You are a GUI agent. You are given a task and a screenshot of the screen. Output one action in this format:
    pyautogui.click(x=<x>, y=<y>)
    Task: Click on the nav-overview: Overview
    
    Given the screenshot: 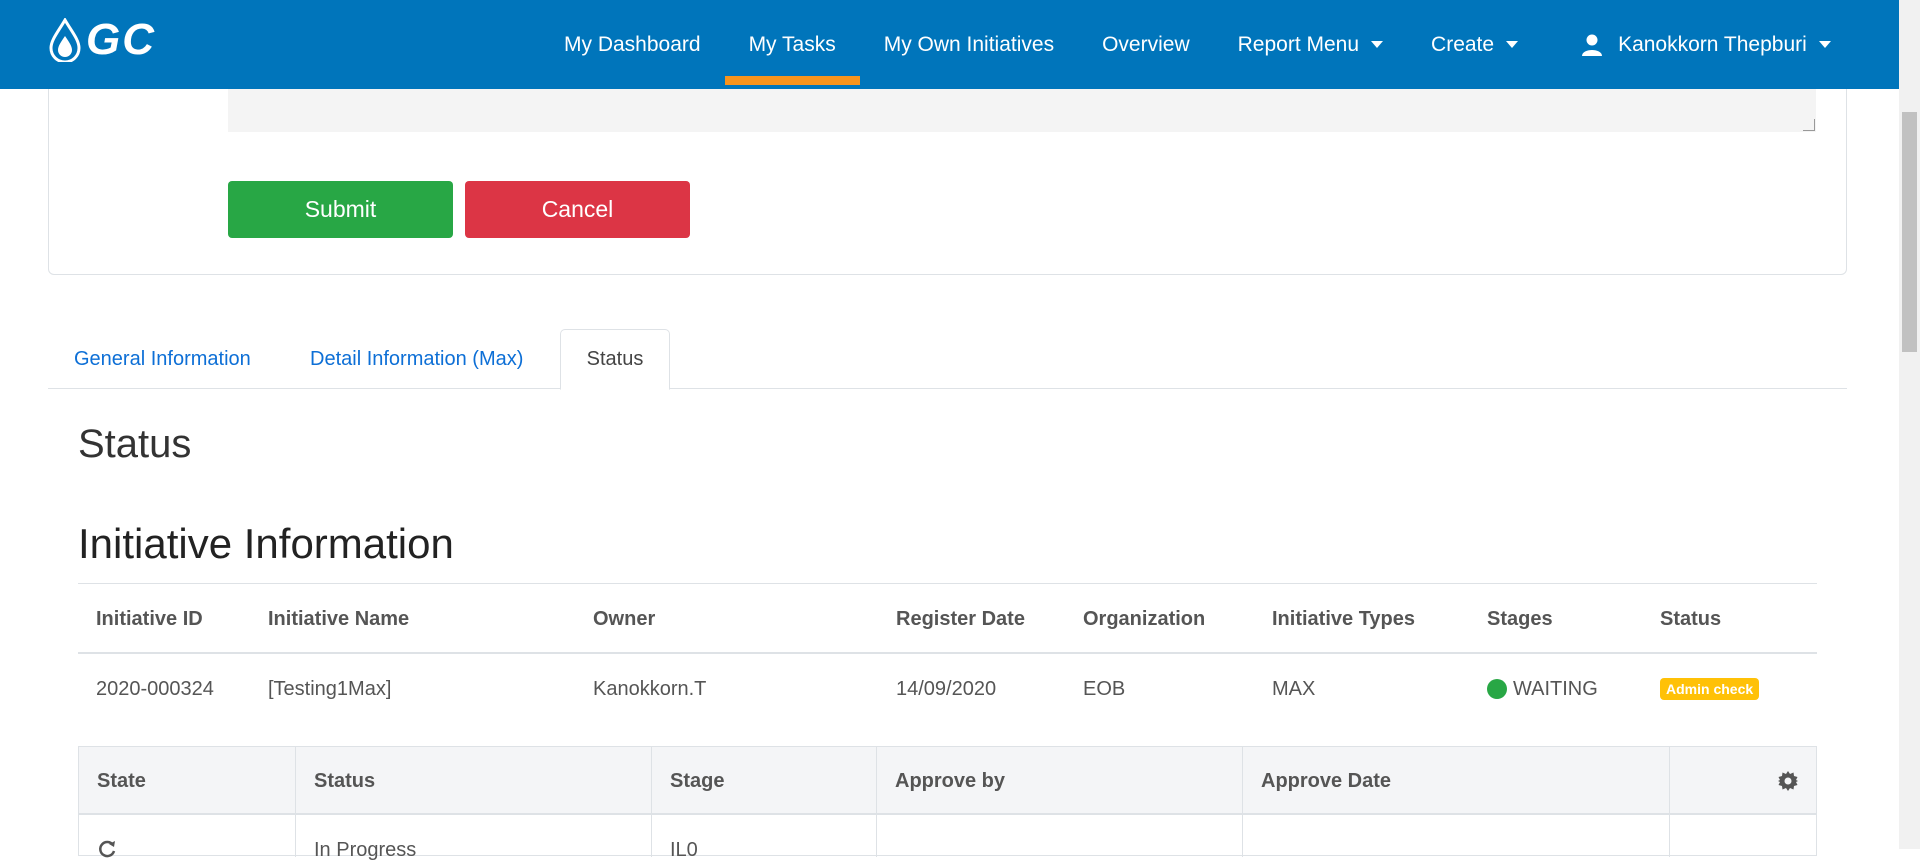 What is the action you would take?
    pyautogui.click(x=1146, y=44)
    